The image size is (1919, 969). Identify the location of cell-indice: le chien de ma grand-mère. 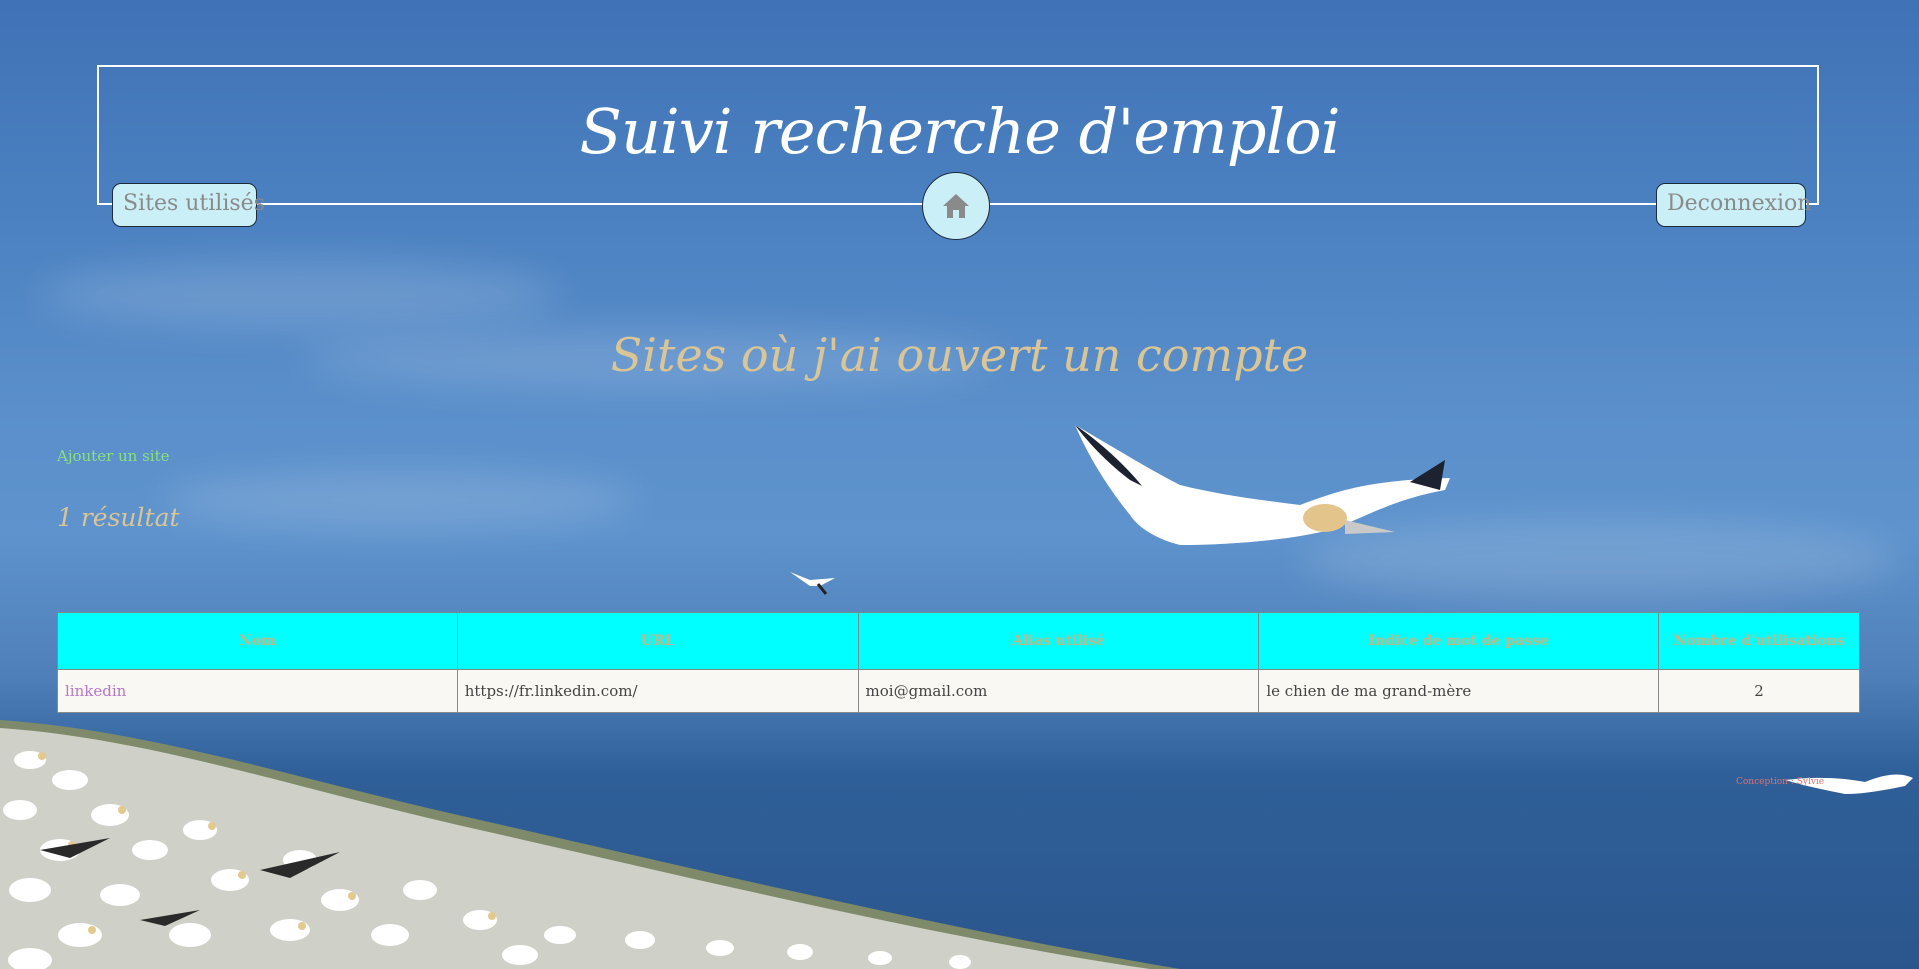
(1459, 691).